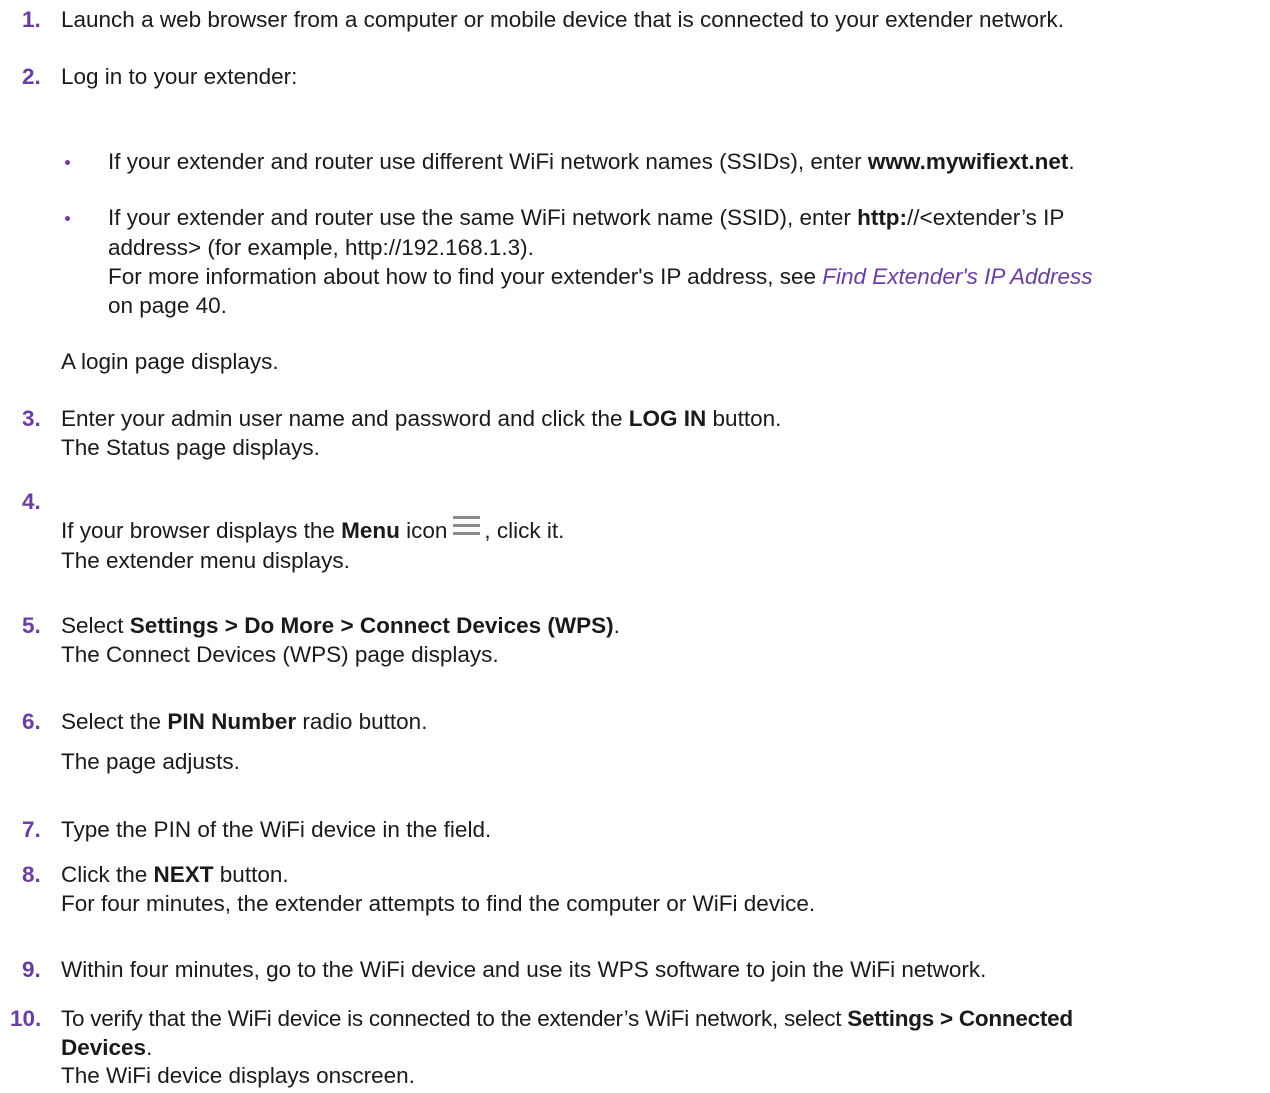 The image size is (1270, 1093). Describe the element at coordinates (31, 829) in the screenshot. I see `step-number: 7.` at that location.